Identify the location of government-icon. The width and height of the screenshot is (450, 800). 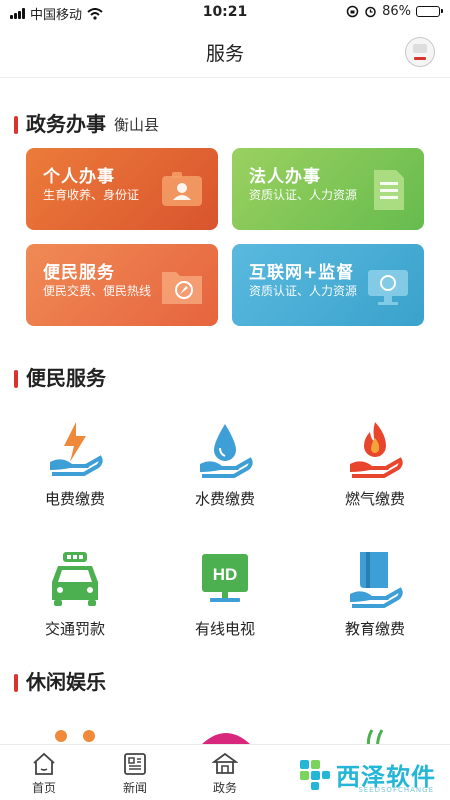
(225, 763).